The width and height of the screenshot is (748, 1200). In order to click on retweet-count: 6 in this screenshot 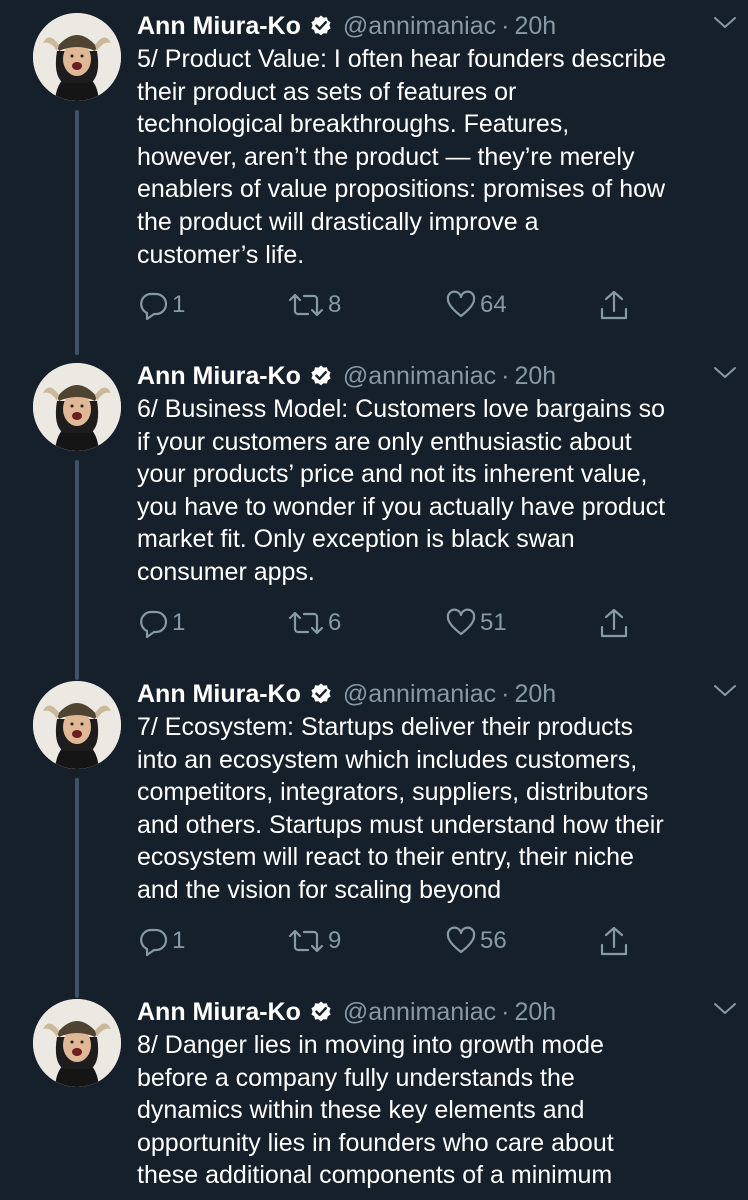, I will do `click(335, 622)`.